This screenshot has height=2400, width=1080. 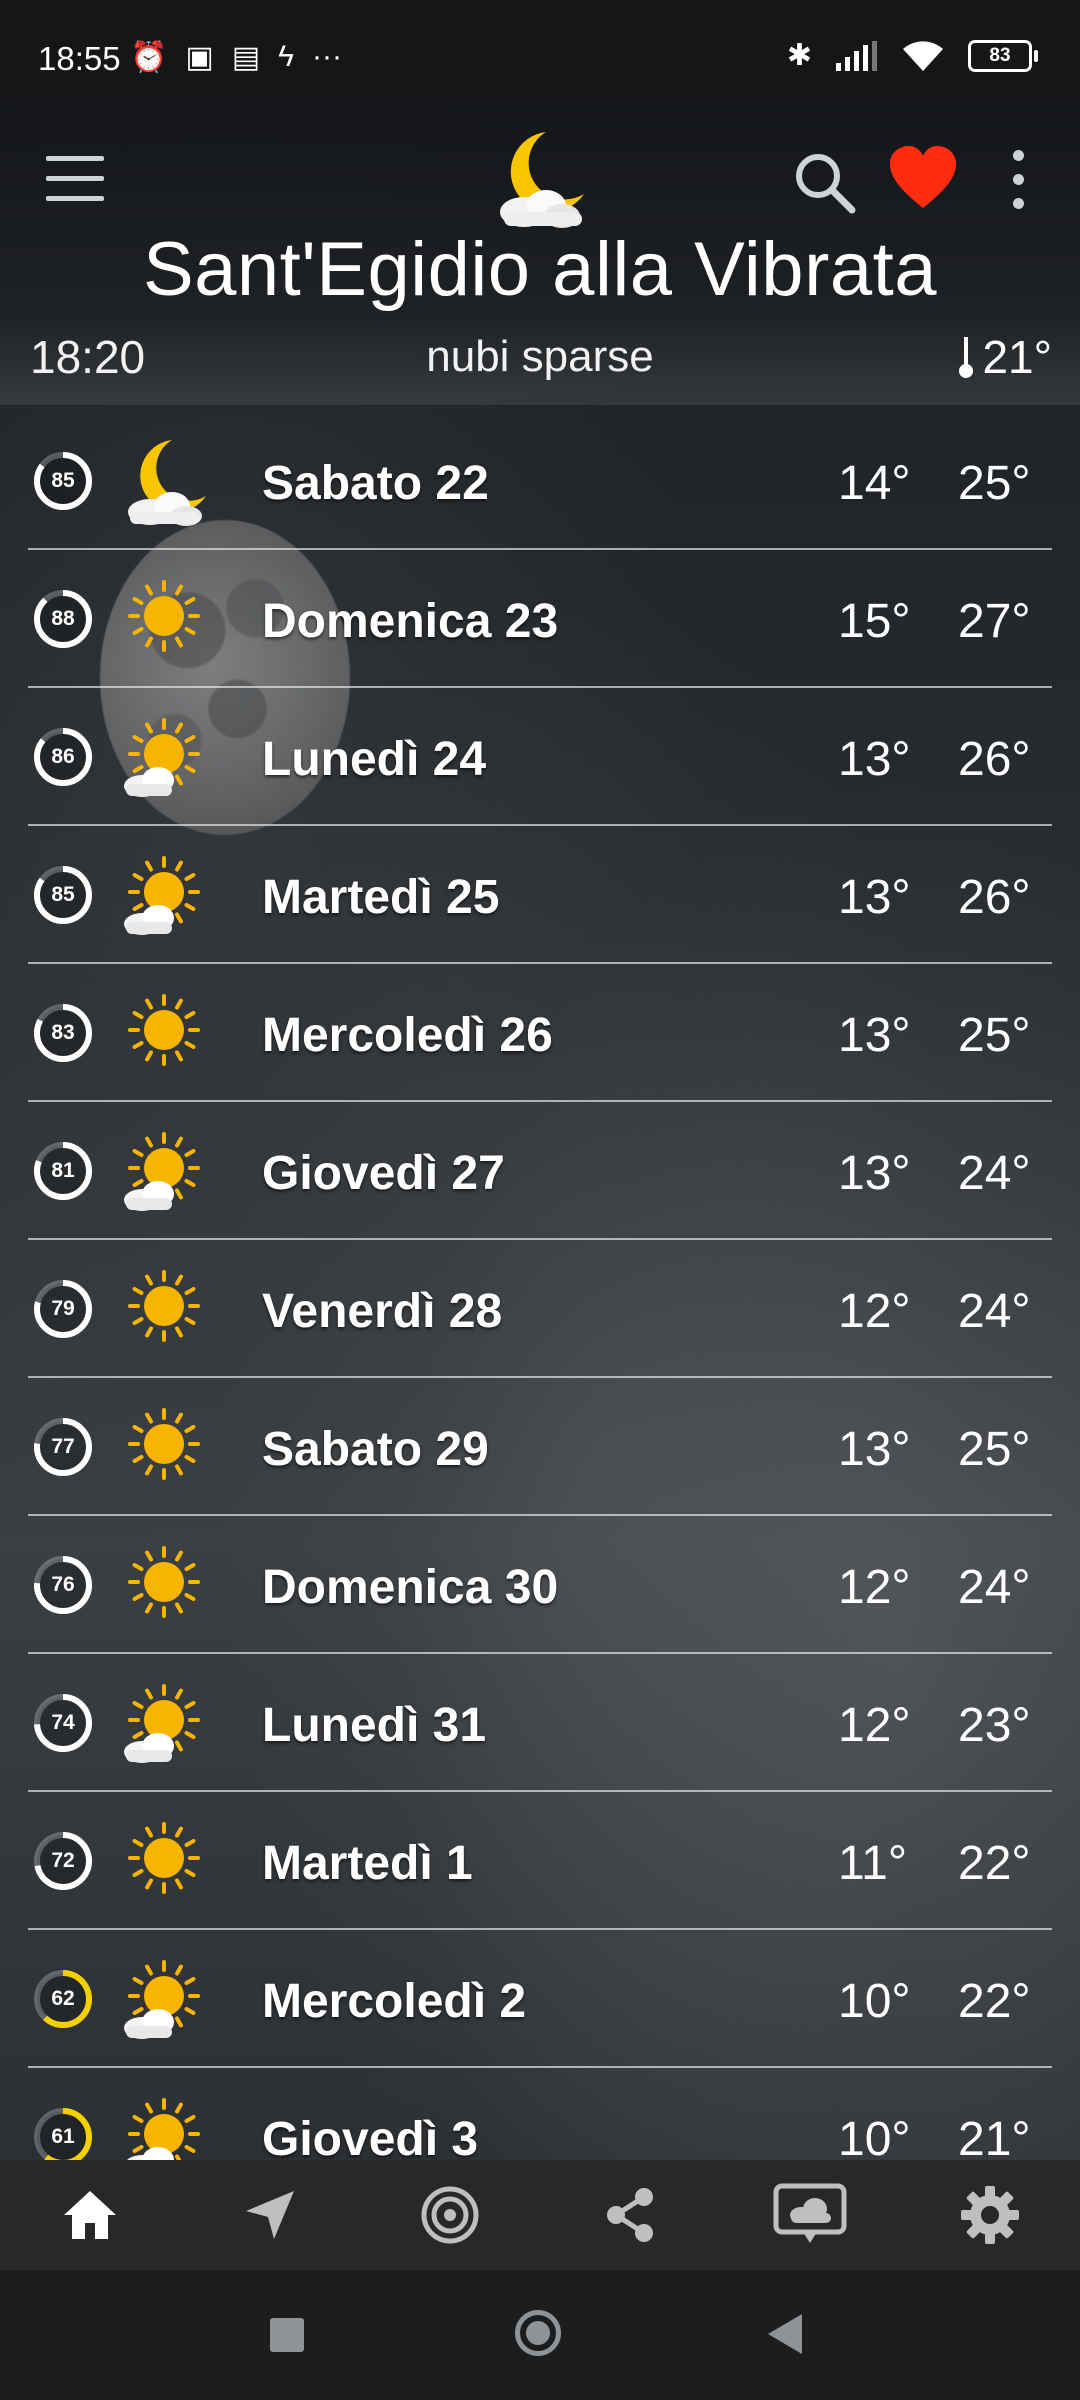 I want to click on forecast-score: 72, so click(x=63, y=1861).